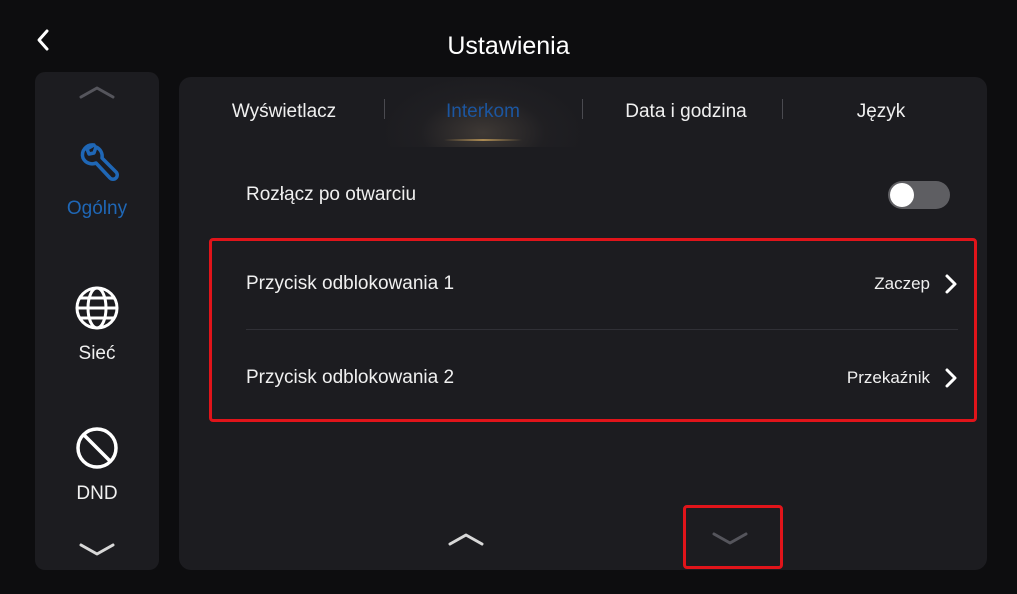  I want to click on tab-intercom: Interkom, so click(483, 112).